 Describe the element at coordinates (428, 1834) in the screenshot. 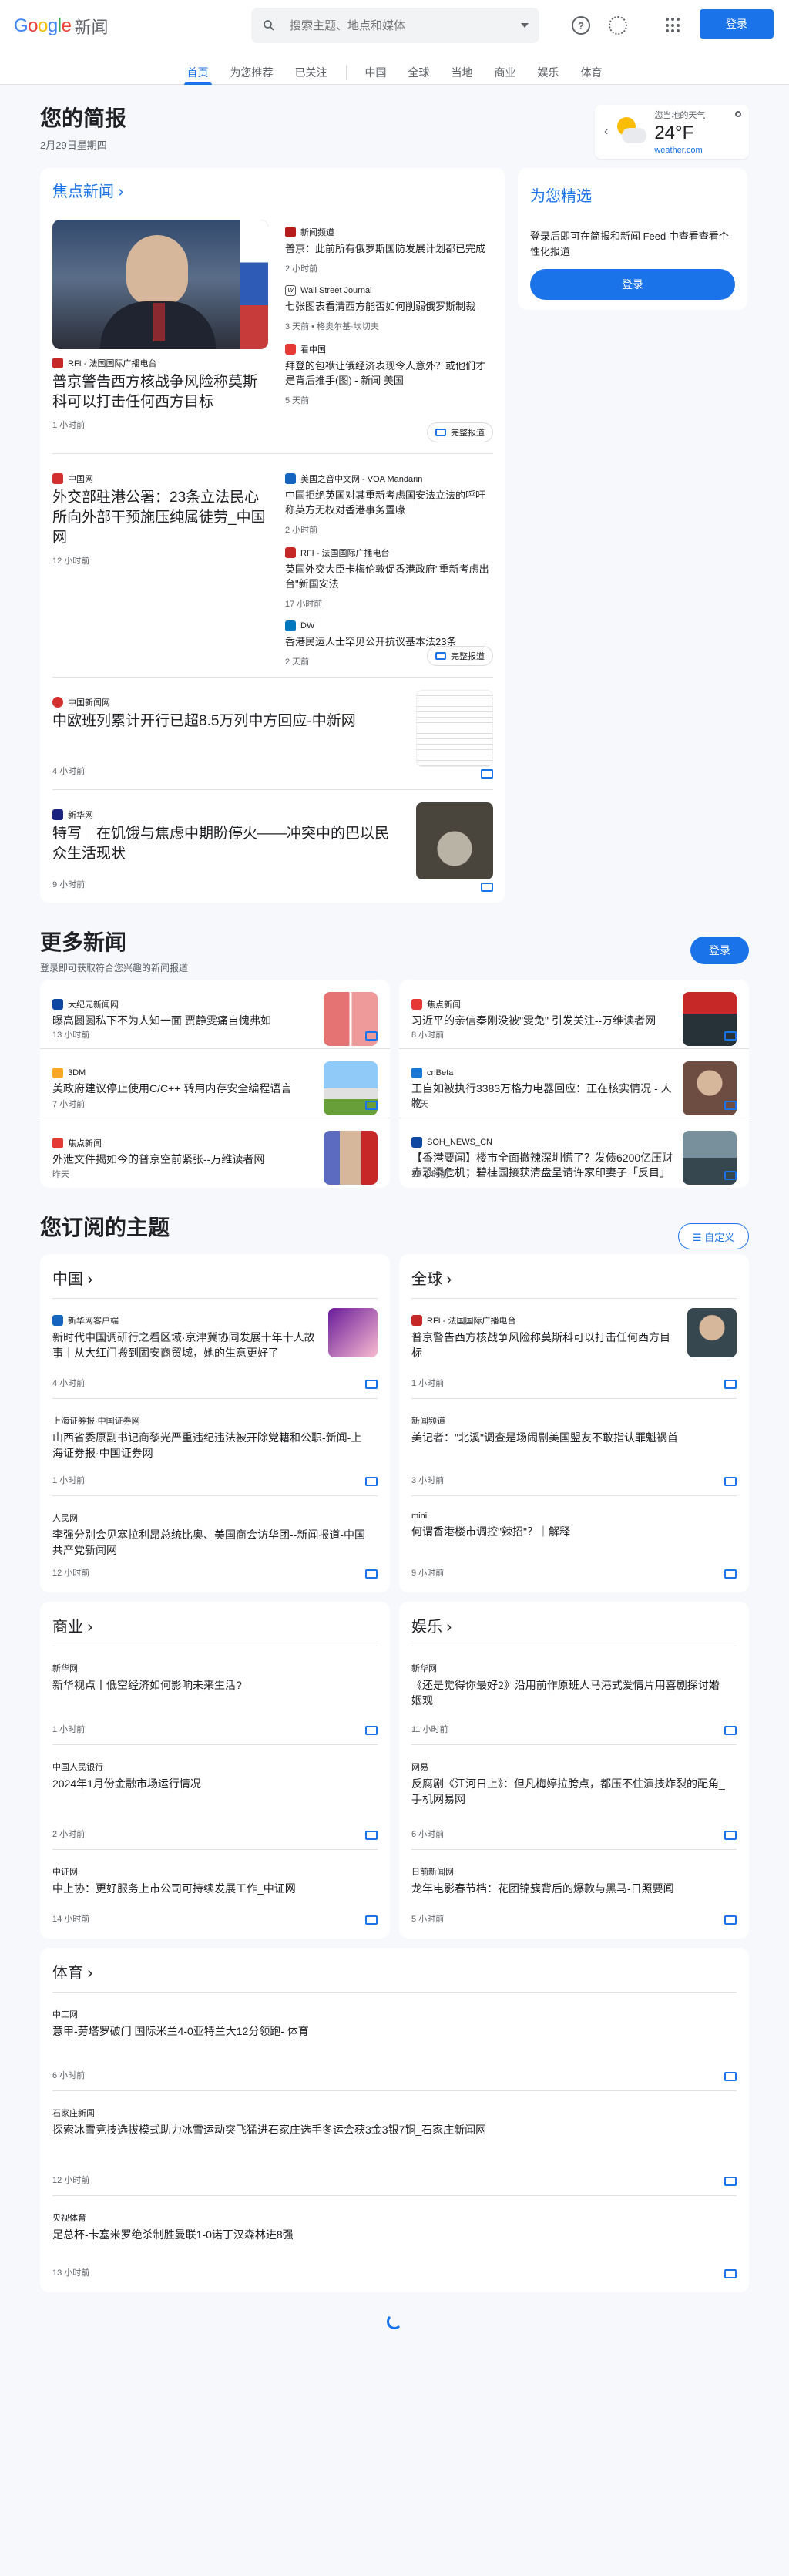

I see `timestamp: 6 小时前` at that location.